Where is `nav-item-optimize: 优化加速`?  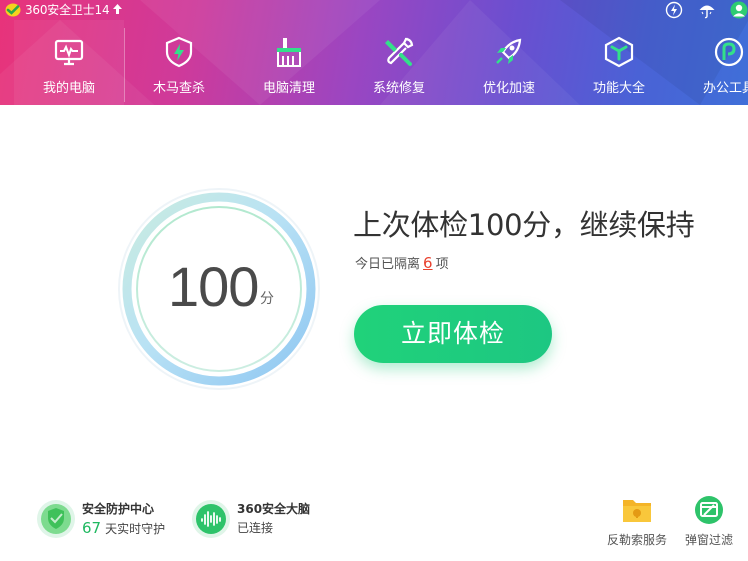 nav-item-optimize: 优化加速 is located at coordinates (509, 62).